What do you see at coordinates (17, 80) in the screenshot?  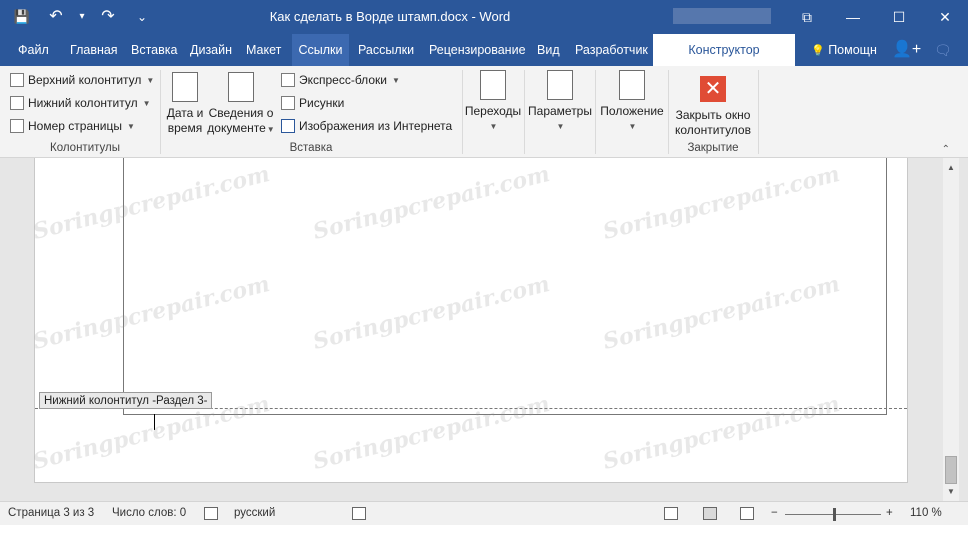 I see `header-icon` at bounding box center [17, 80].